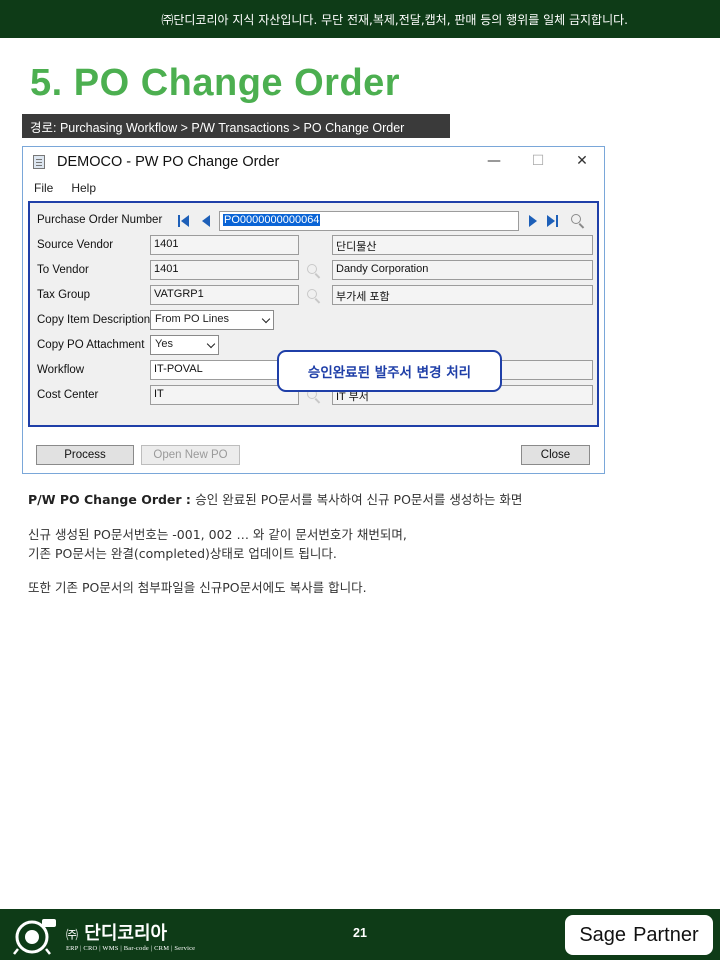 This screenshot has height=960, width=720. What do you see at coordinates (39, 162) in the screenshot?
I see `app-document-icon` at bounding box center [39, 162].